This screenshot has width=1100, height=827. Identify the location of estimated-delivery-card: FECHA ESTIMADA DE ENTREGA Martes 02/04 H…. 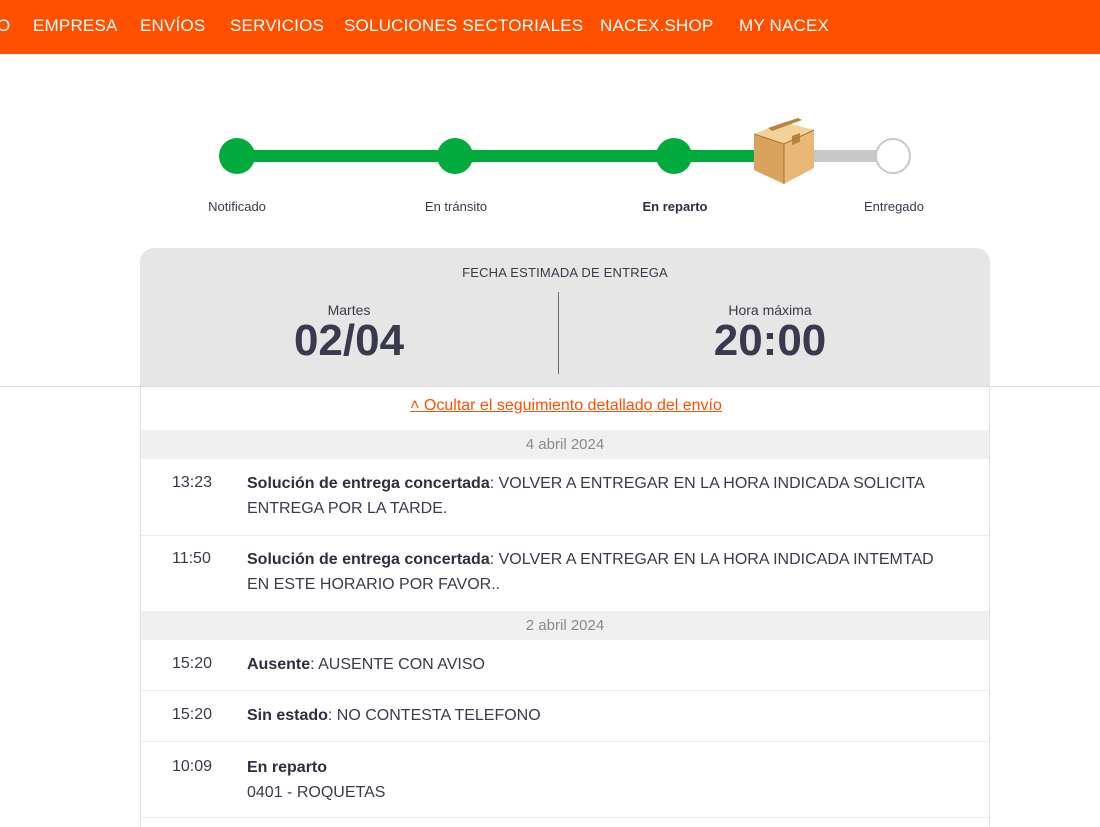
(565, 317).